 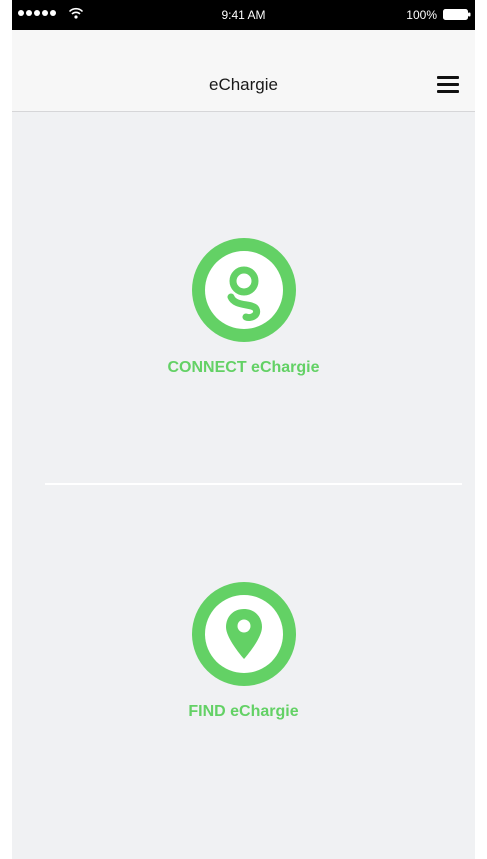 I want to click on battery-icon, so click(x=457, y=14).